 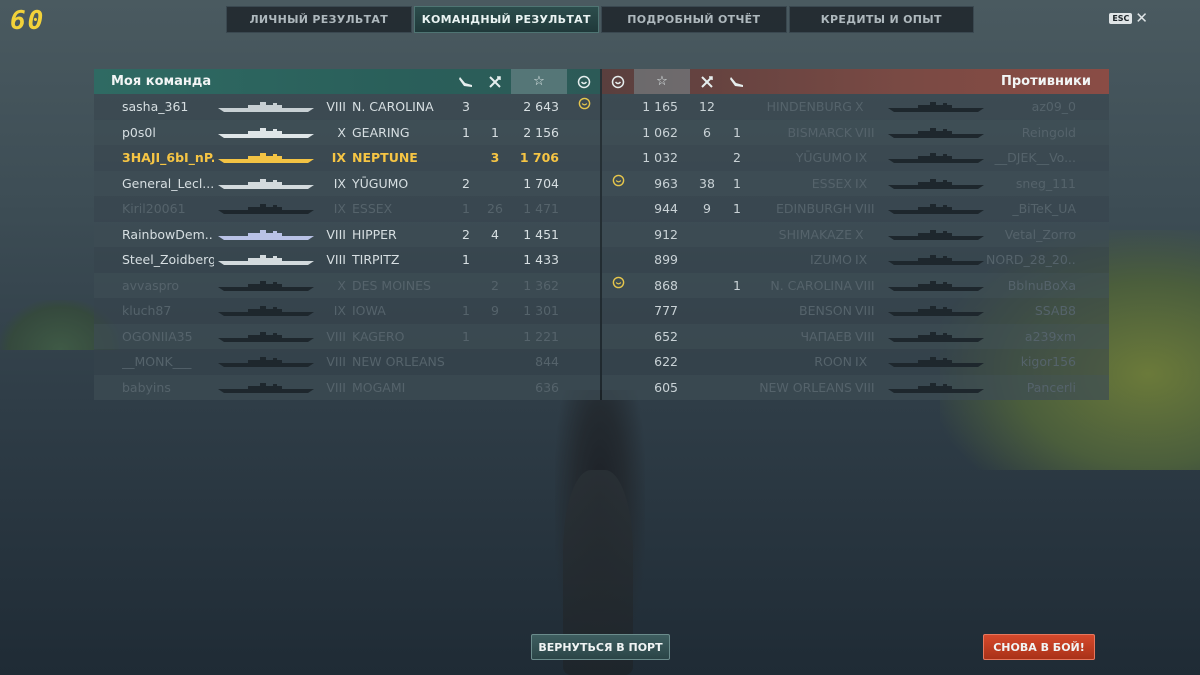 What do you see at coordinates (495, 157) in the screenshot?
I see `kills-count: 3` at bounding box center [495, 157].